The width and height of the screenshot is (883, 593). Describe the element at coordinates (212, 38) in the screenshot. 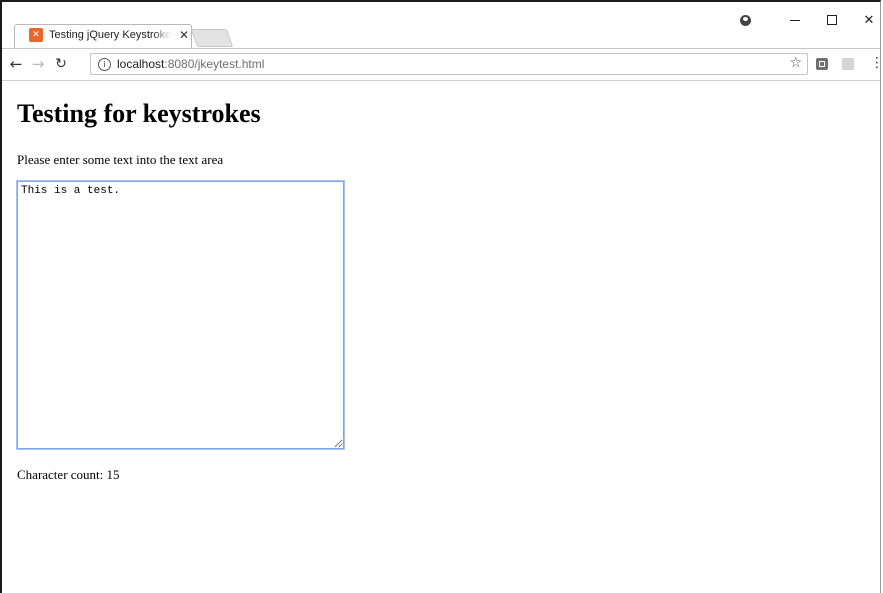

I see `new-tab-button` at that location.